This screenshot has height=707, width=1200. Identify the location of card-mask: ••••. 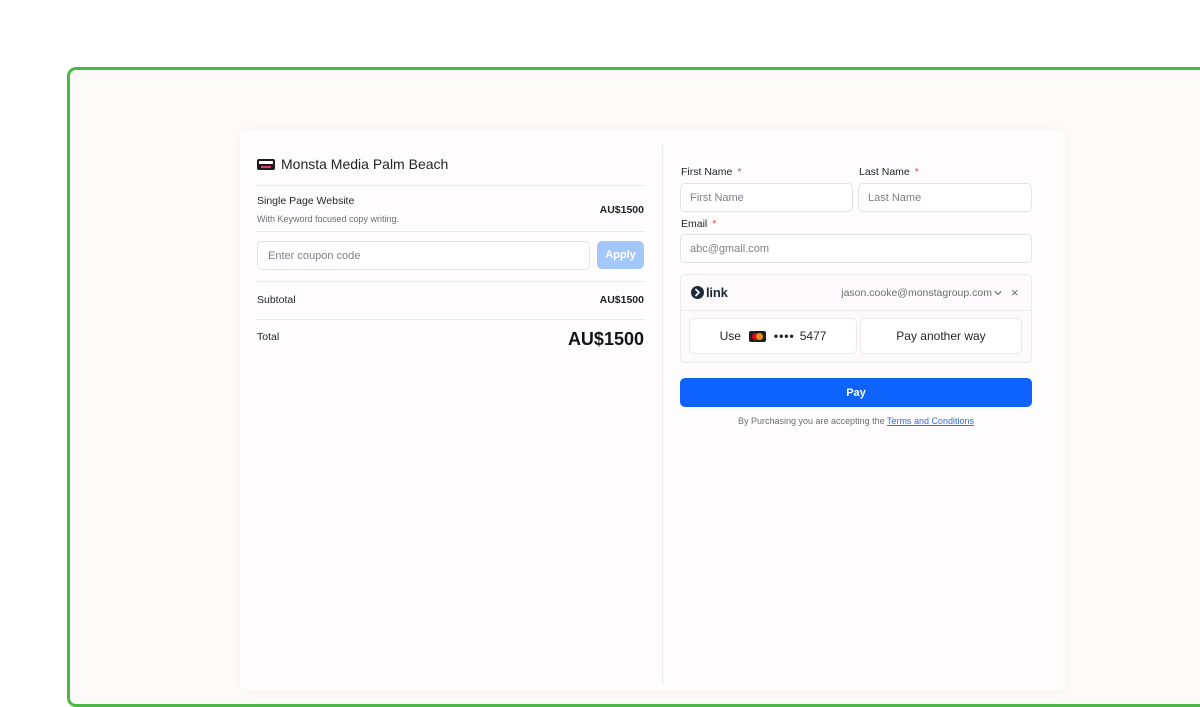
(784, 336).